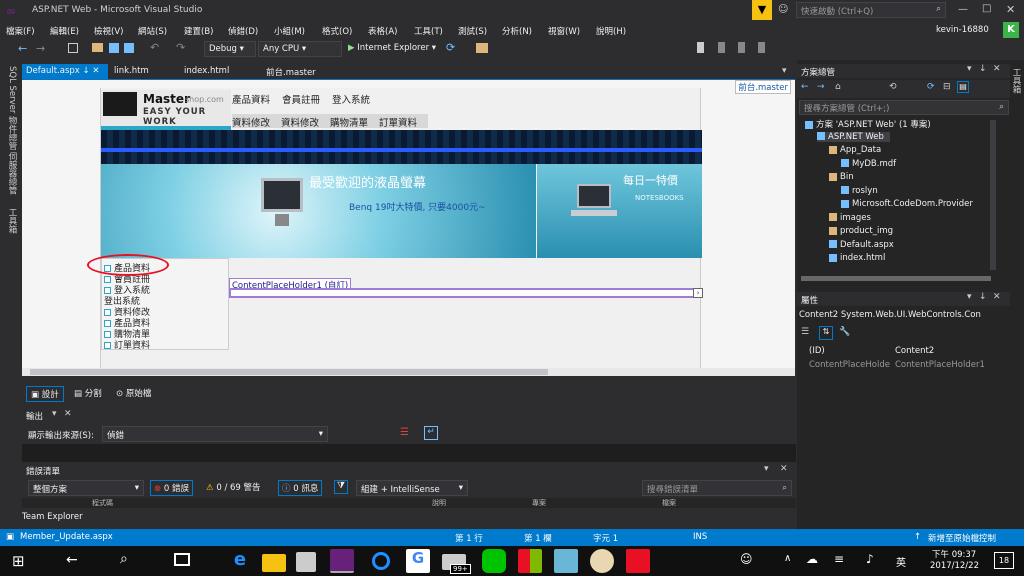 The image size is (1024, 576). I want to click on design-view-button: ▣ 設計, so click(45, 394).